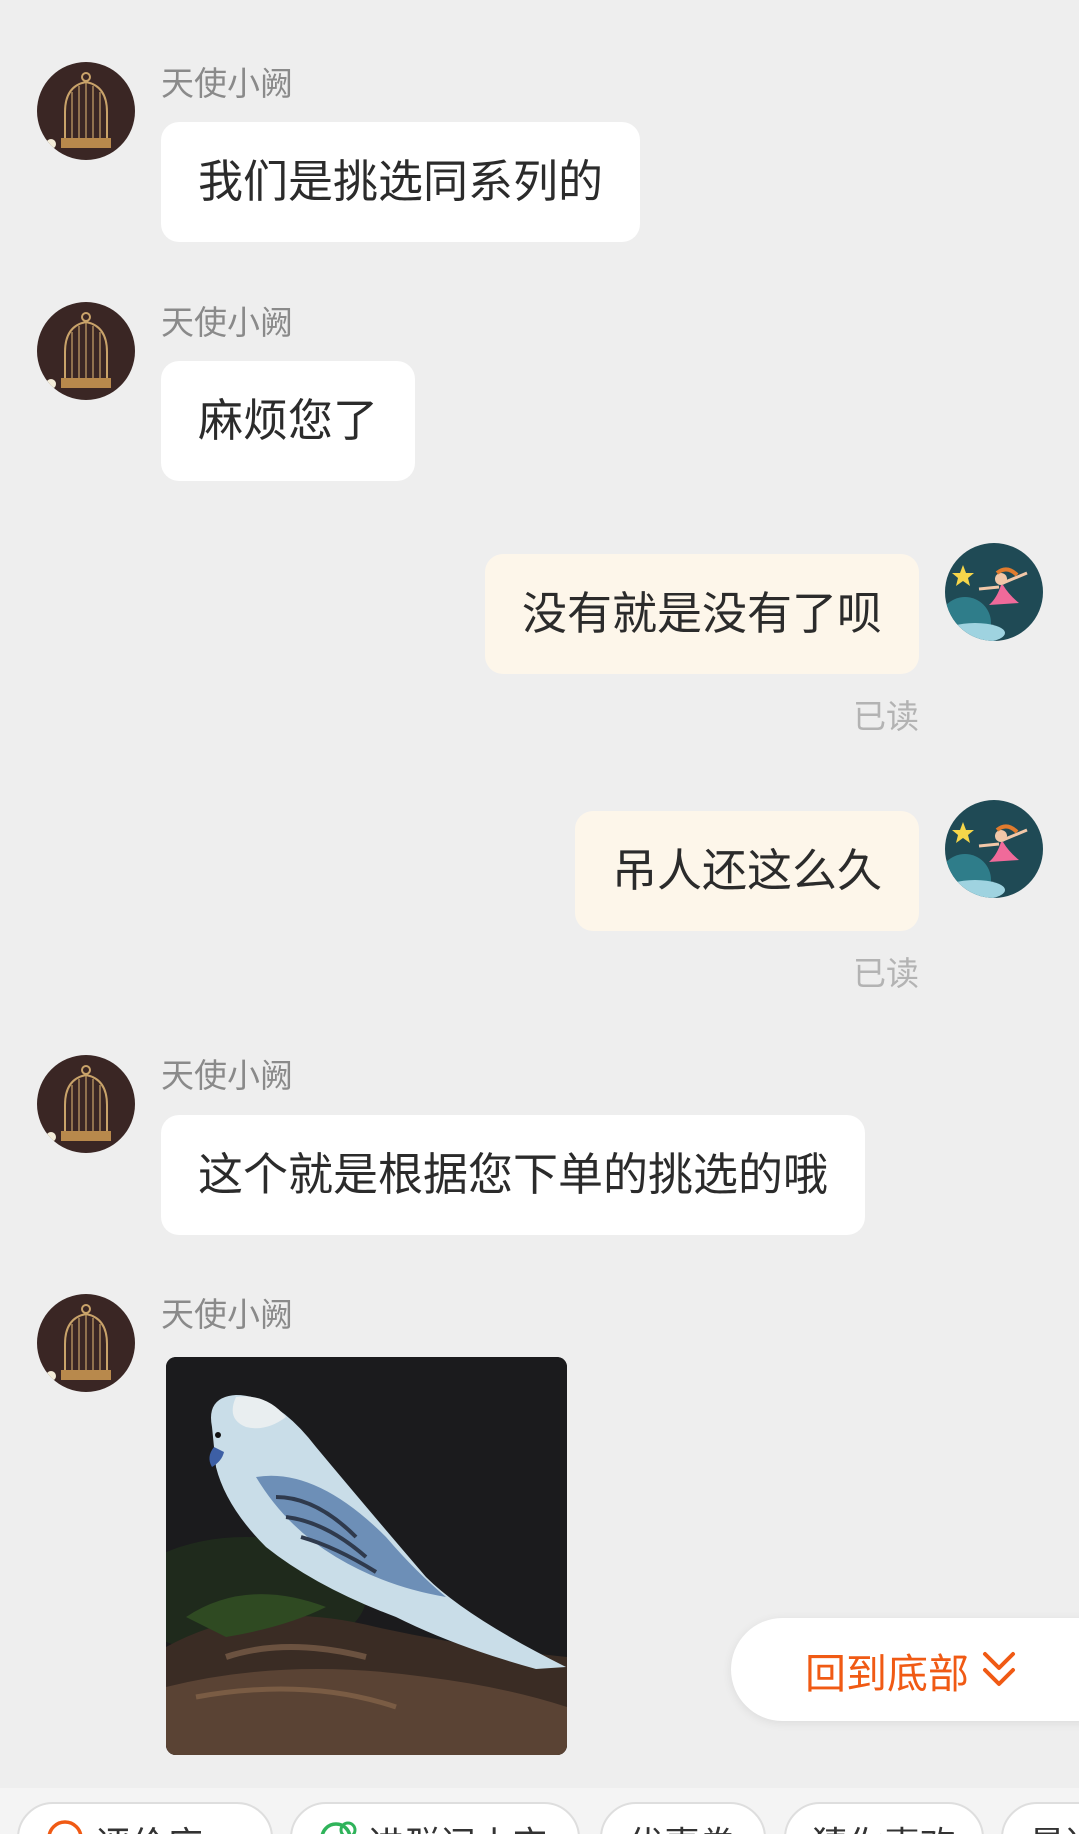  Describe the element at coordinates (746, 871) in the screenshot. I see `outgoing-message-bubble: 吊人还这么久` at that location.